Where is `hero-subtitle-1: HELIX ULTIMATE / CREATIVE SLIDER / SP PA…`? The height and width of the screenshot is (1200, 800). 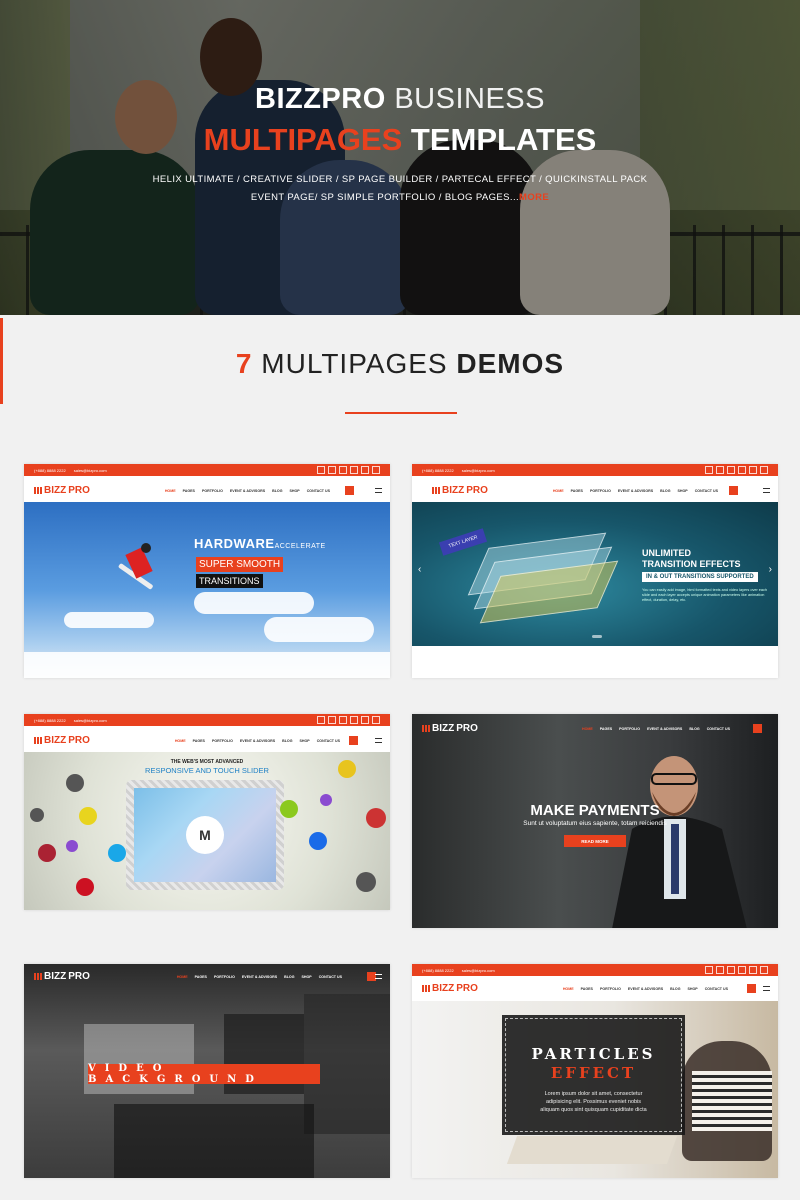 hero-subtitle-1: HELIX ULTIMATE / CREATIVE SLIDER / SP PA… is located at coordinates (400, 179).